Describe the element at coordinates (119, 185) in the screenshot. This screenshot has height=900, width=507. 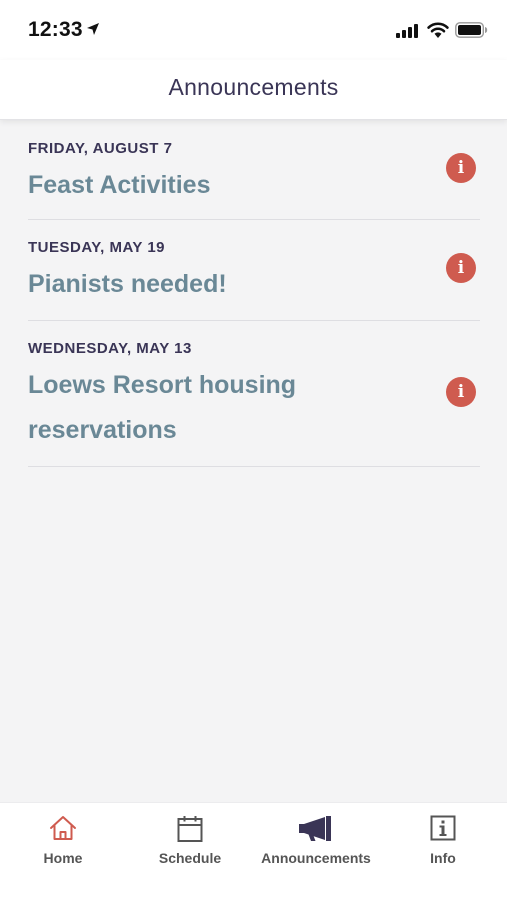
I see `announcement-title: Feast Activities` at that location.